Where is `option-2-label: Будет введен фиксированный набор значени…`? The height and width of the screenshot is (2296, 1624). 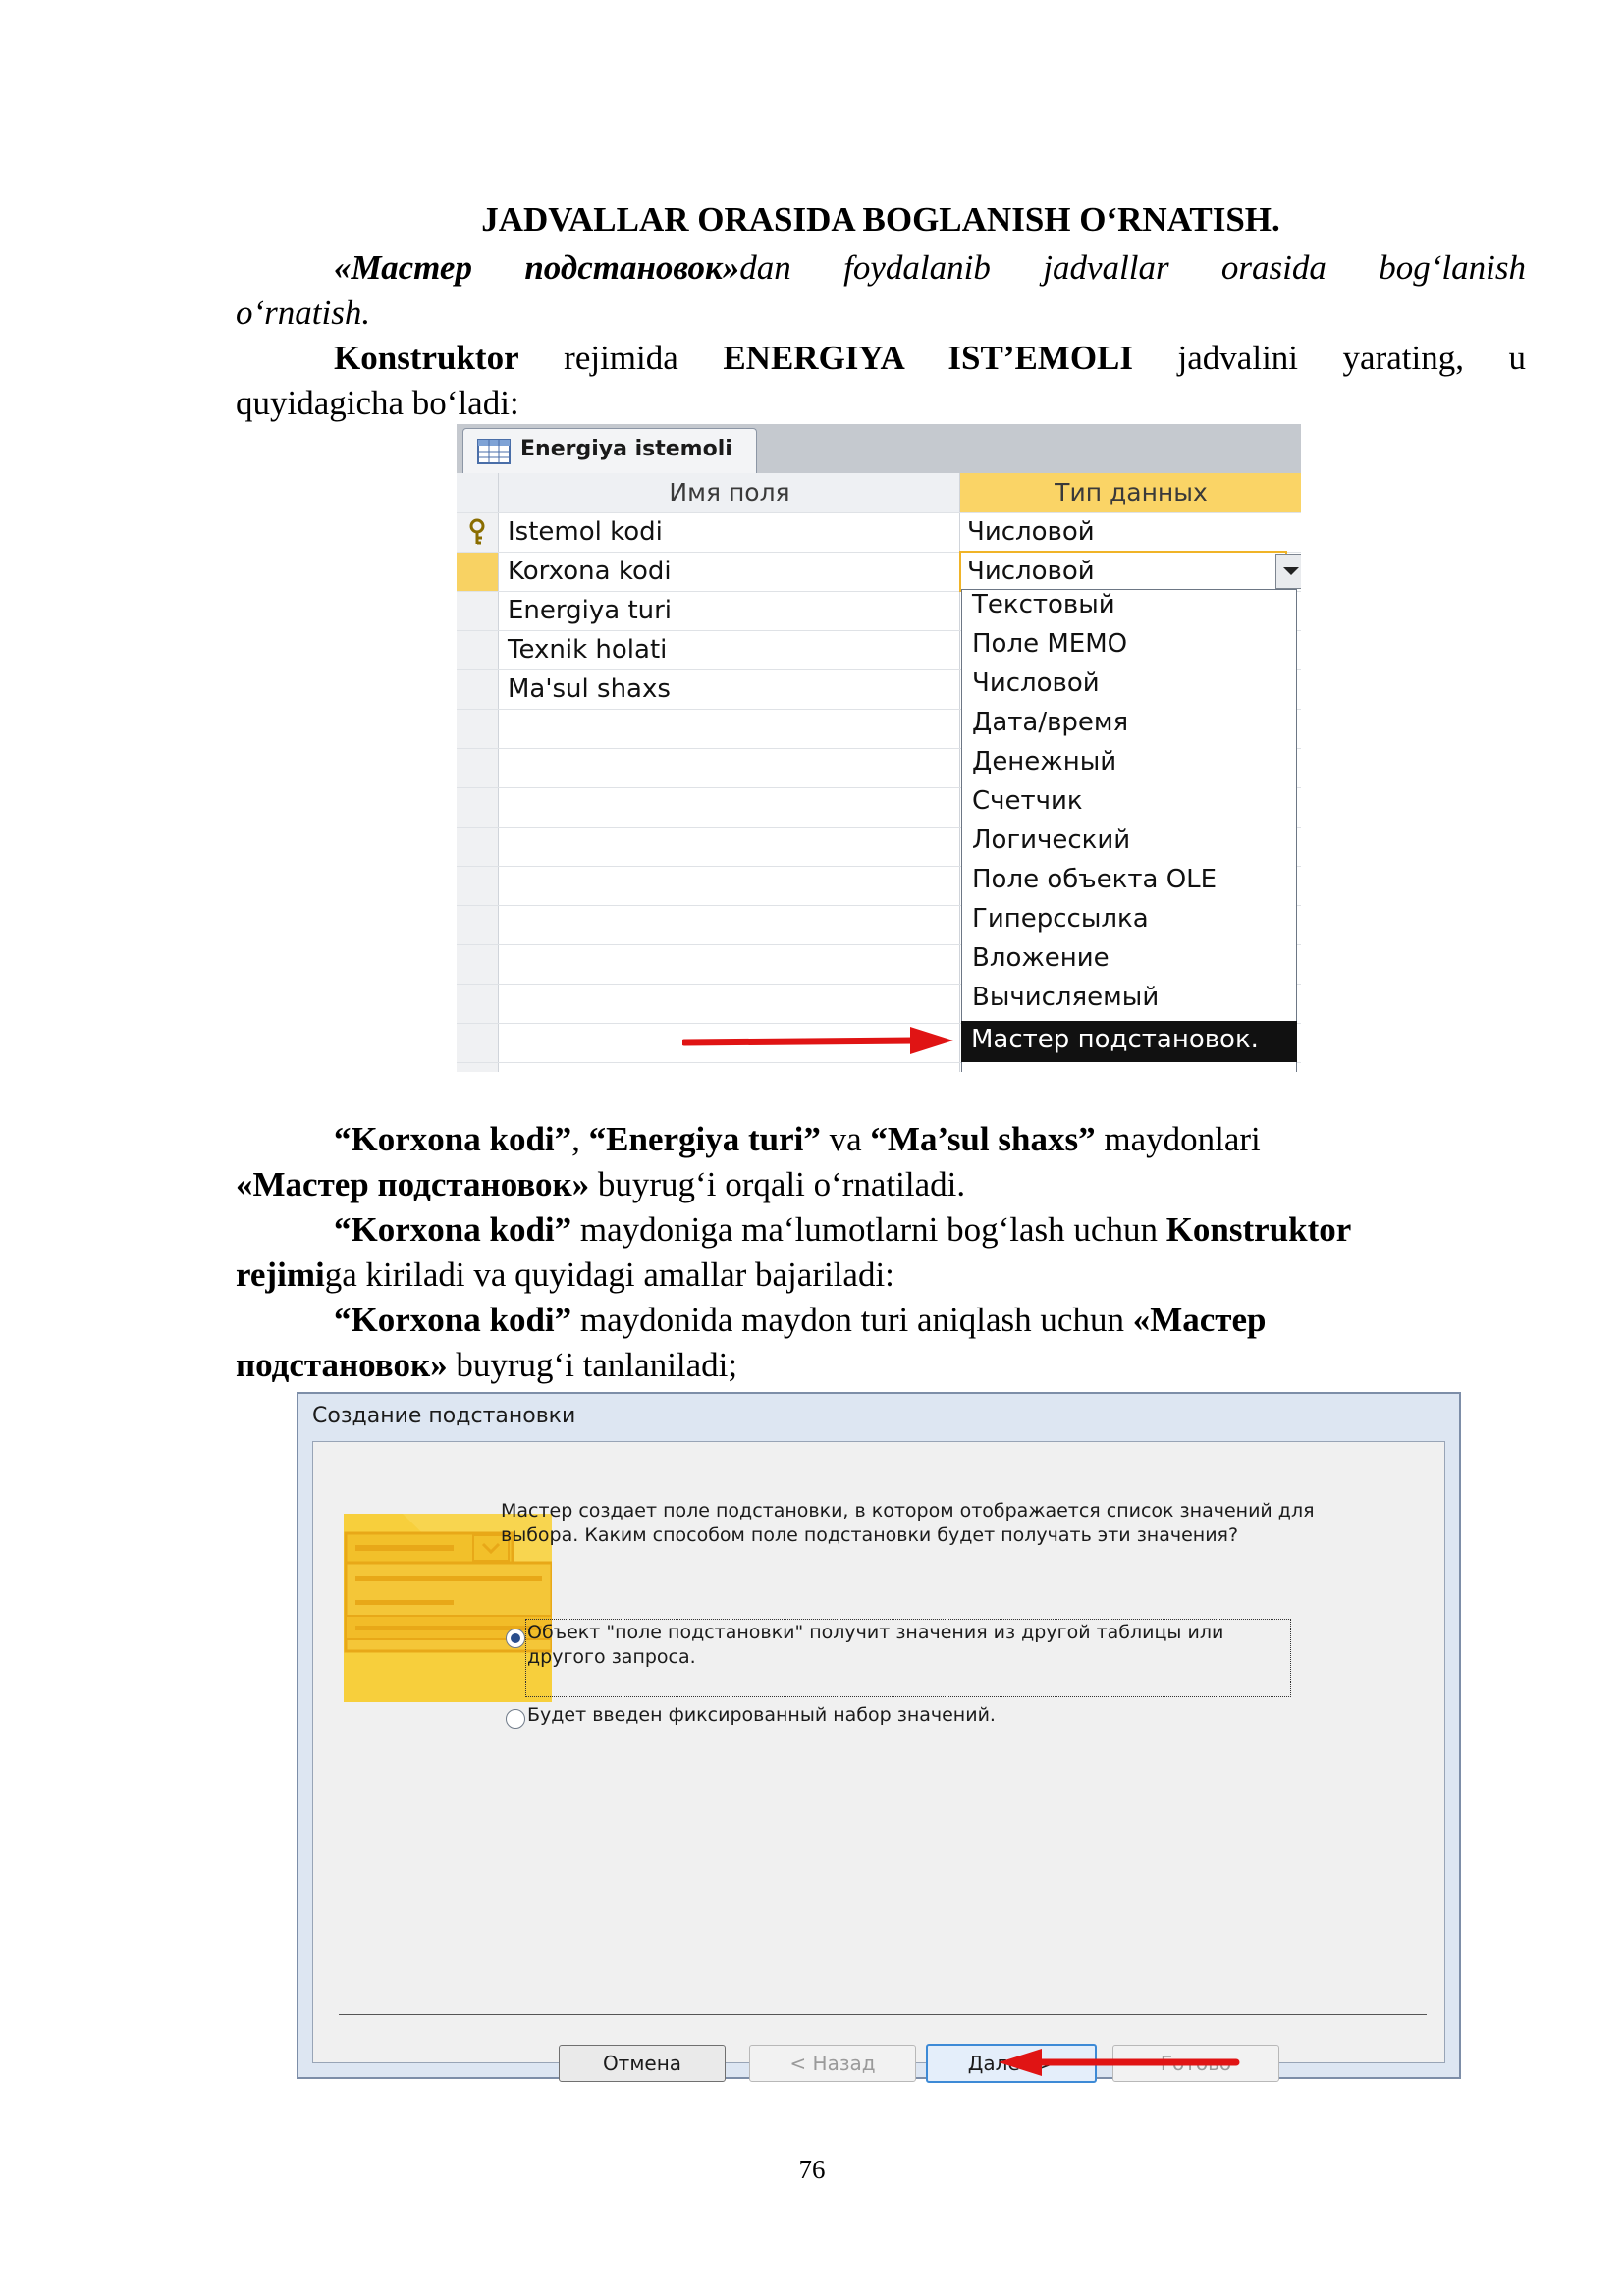
option-2-label: Будет введен фиксированный набор значени… is located at coordinates (905, 1715).